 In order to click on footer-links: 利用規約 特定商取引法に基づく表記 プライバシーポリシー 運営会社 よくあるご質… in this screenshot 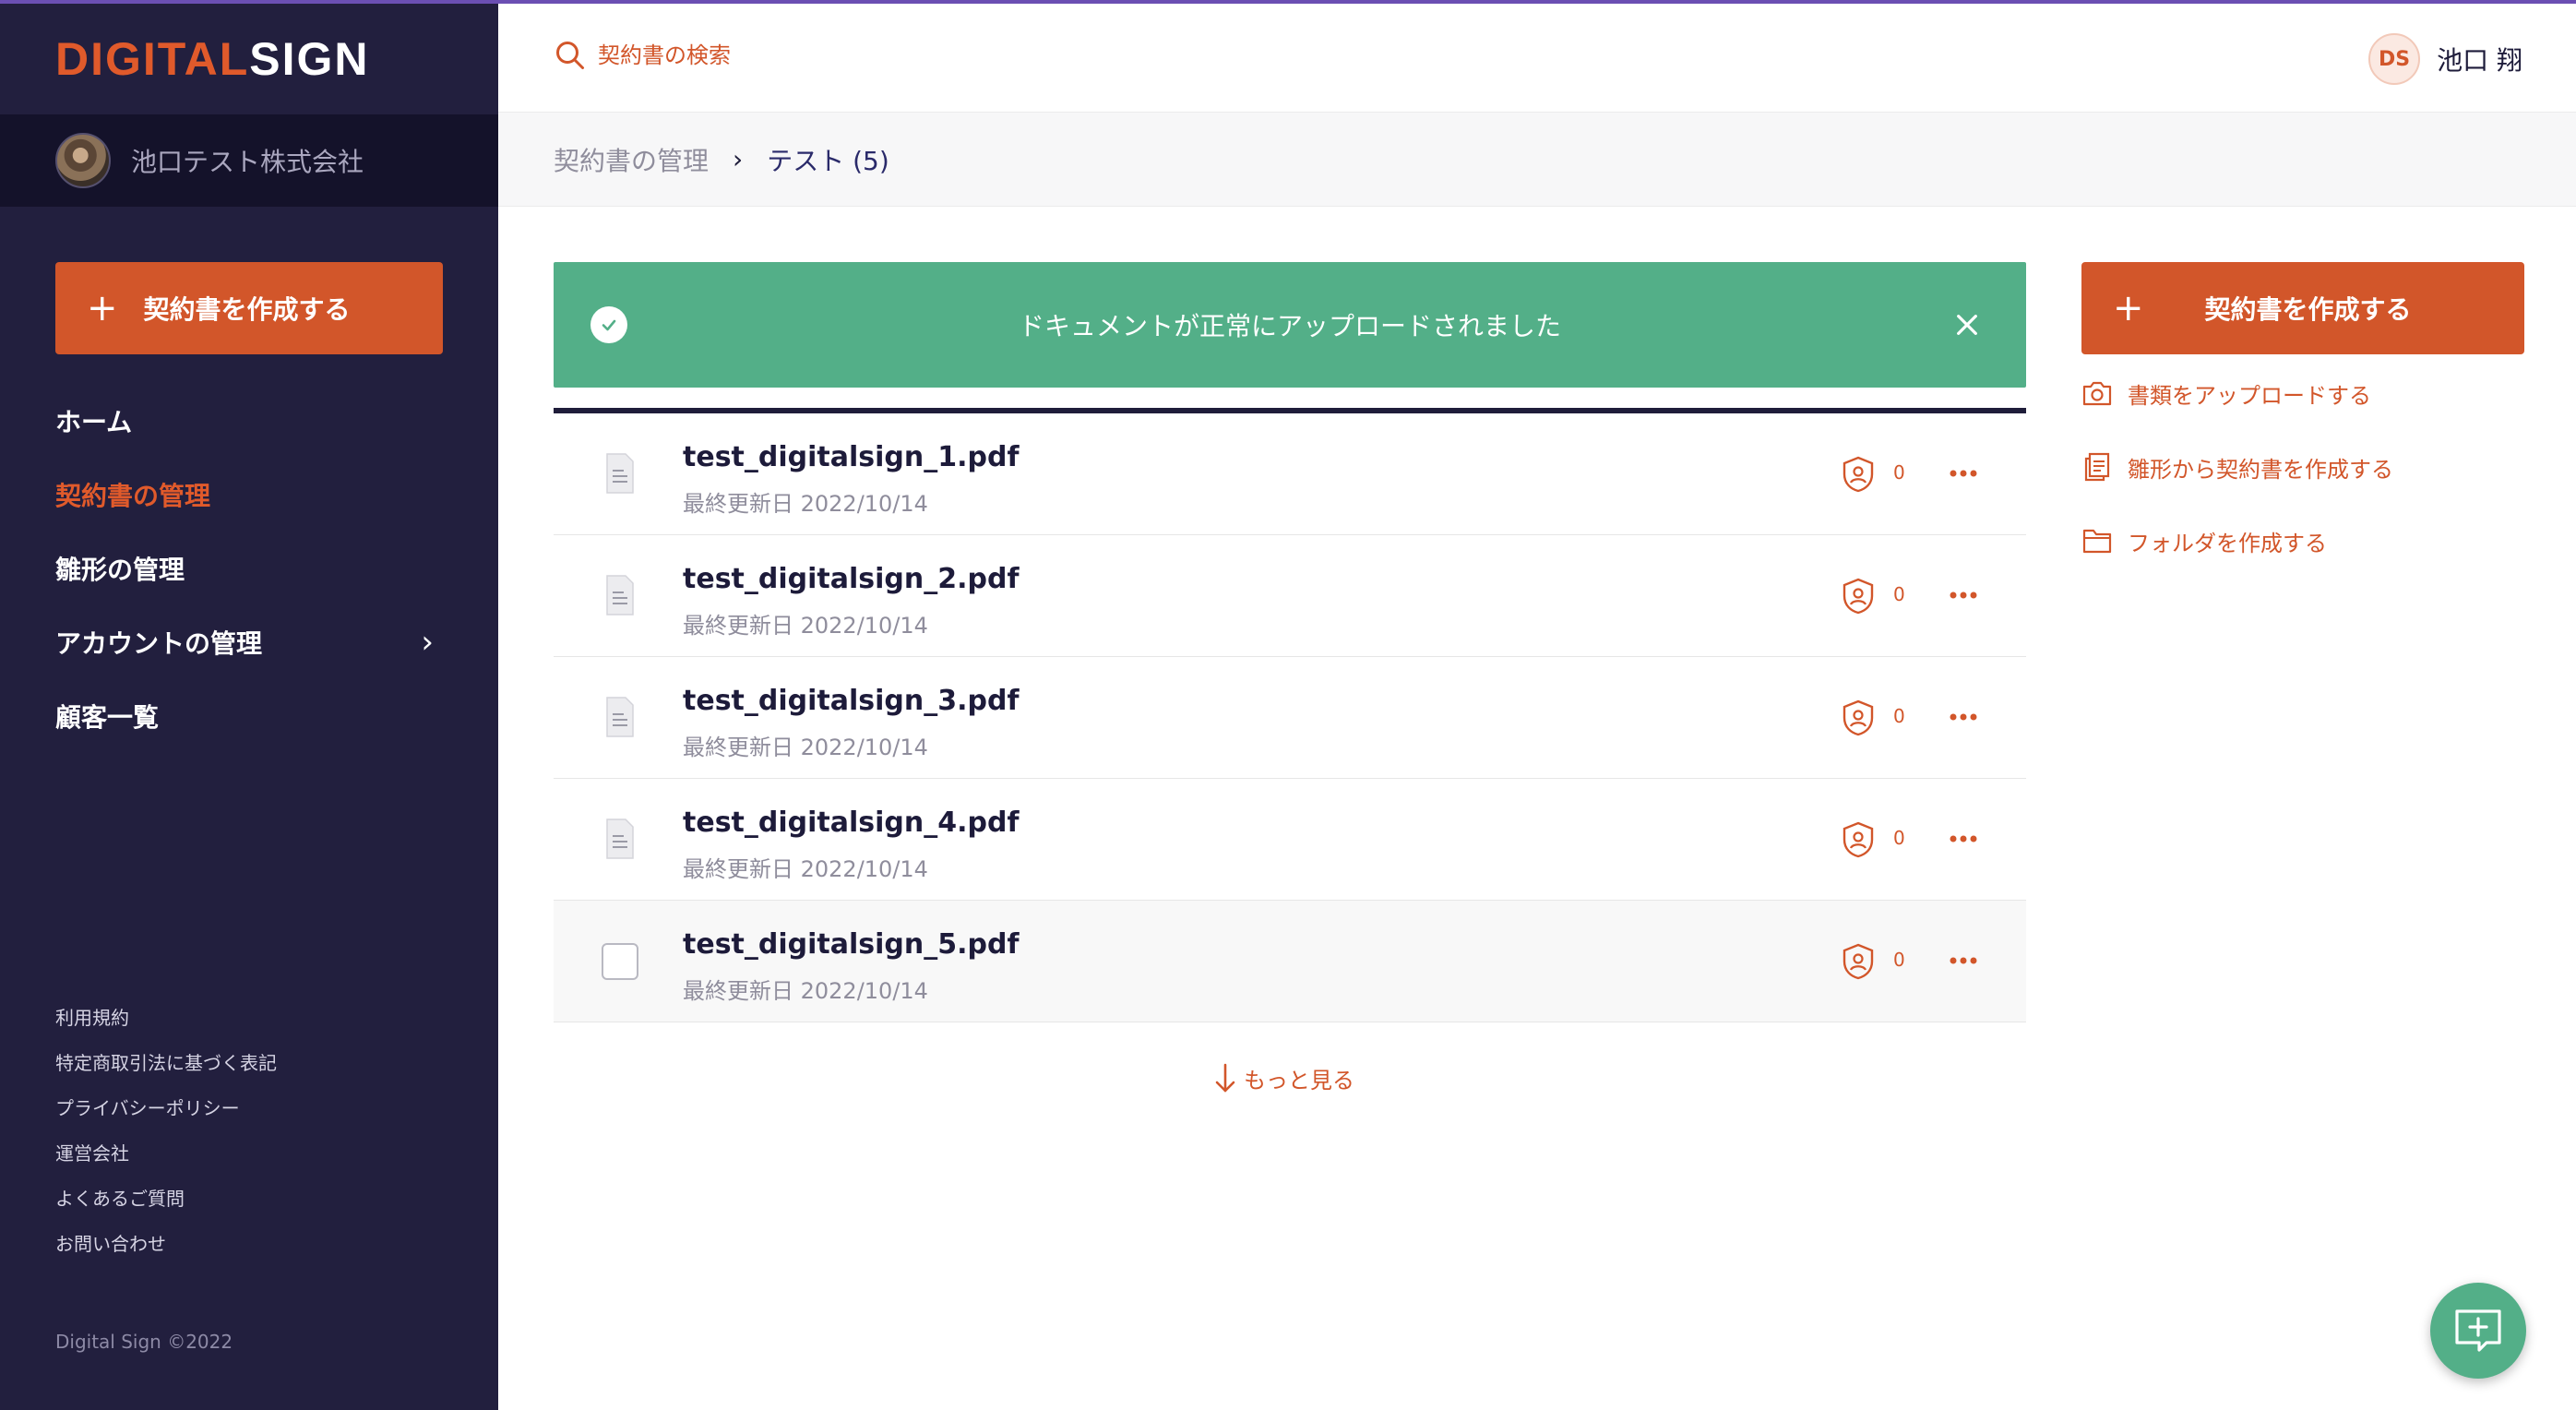, I will do `click(166, 1137)`.